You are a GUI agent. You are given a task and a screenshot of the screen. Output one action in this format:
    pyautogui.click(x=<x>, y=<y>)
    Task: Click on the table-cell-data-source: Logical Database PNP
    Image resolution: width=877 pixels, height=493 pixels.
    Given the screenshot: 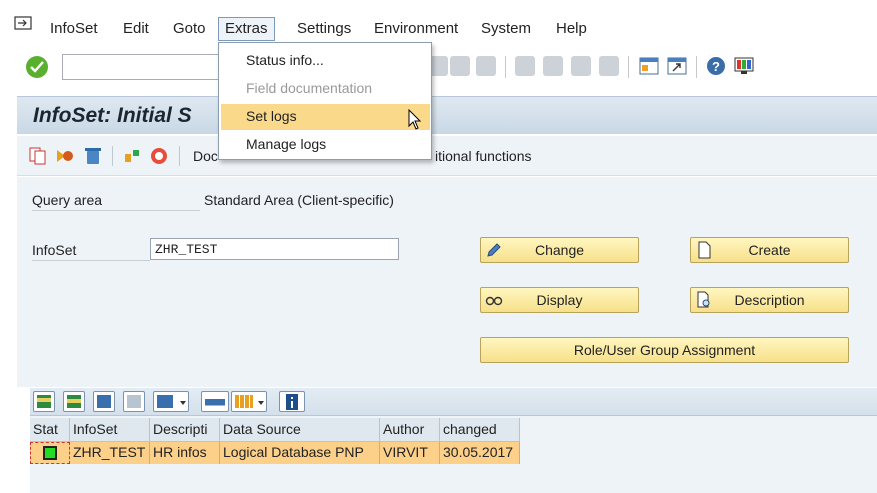 What is the action you would take?
    pyautogui.click(x=300, y=453)
    